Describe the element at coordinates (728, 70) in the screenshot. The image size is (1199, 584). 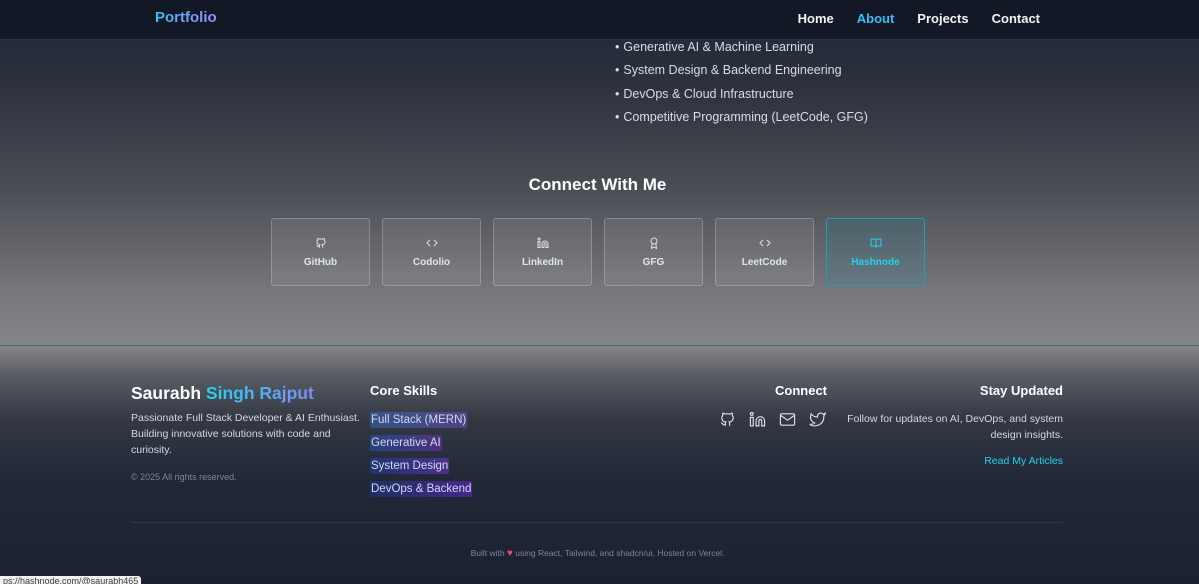
I see `list-item: • System Design & Backend Engineering` at that location.